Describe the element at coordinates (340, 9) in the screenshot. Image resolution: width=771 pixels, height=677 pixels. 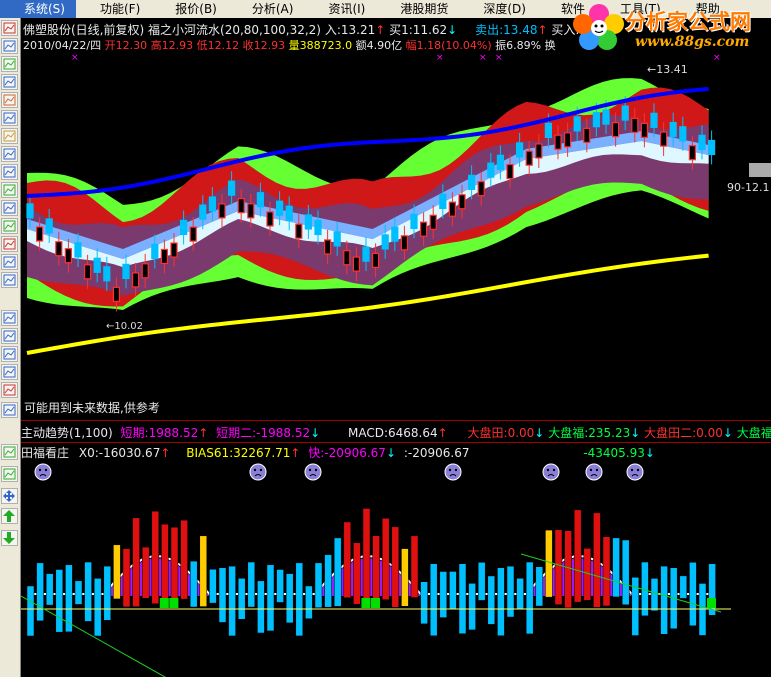
I see `menu-item-4: 资讯(I)` at that location.